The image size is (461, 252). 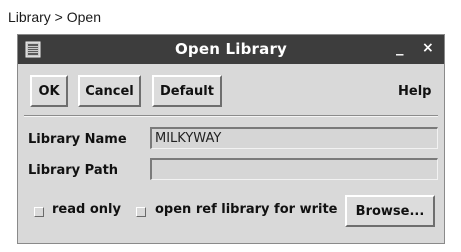 I want to click on library-name-label: Library Name, so click(x=77, y=139).